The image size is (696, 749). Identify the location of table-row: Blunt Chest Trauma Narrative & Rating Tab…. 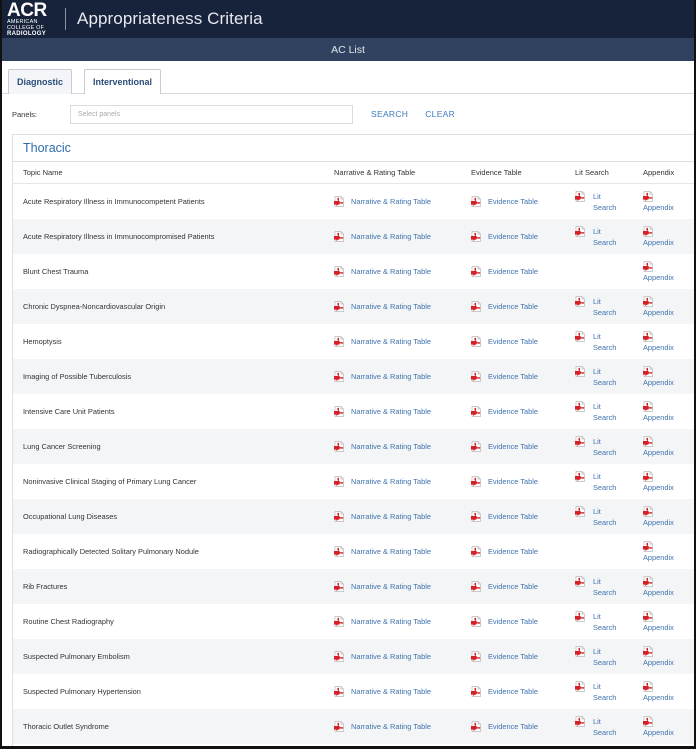
(353, 271).